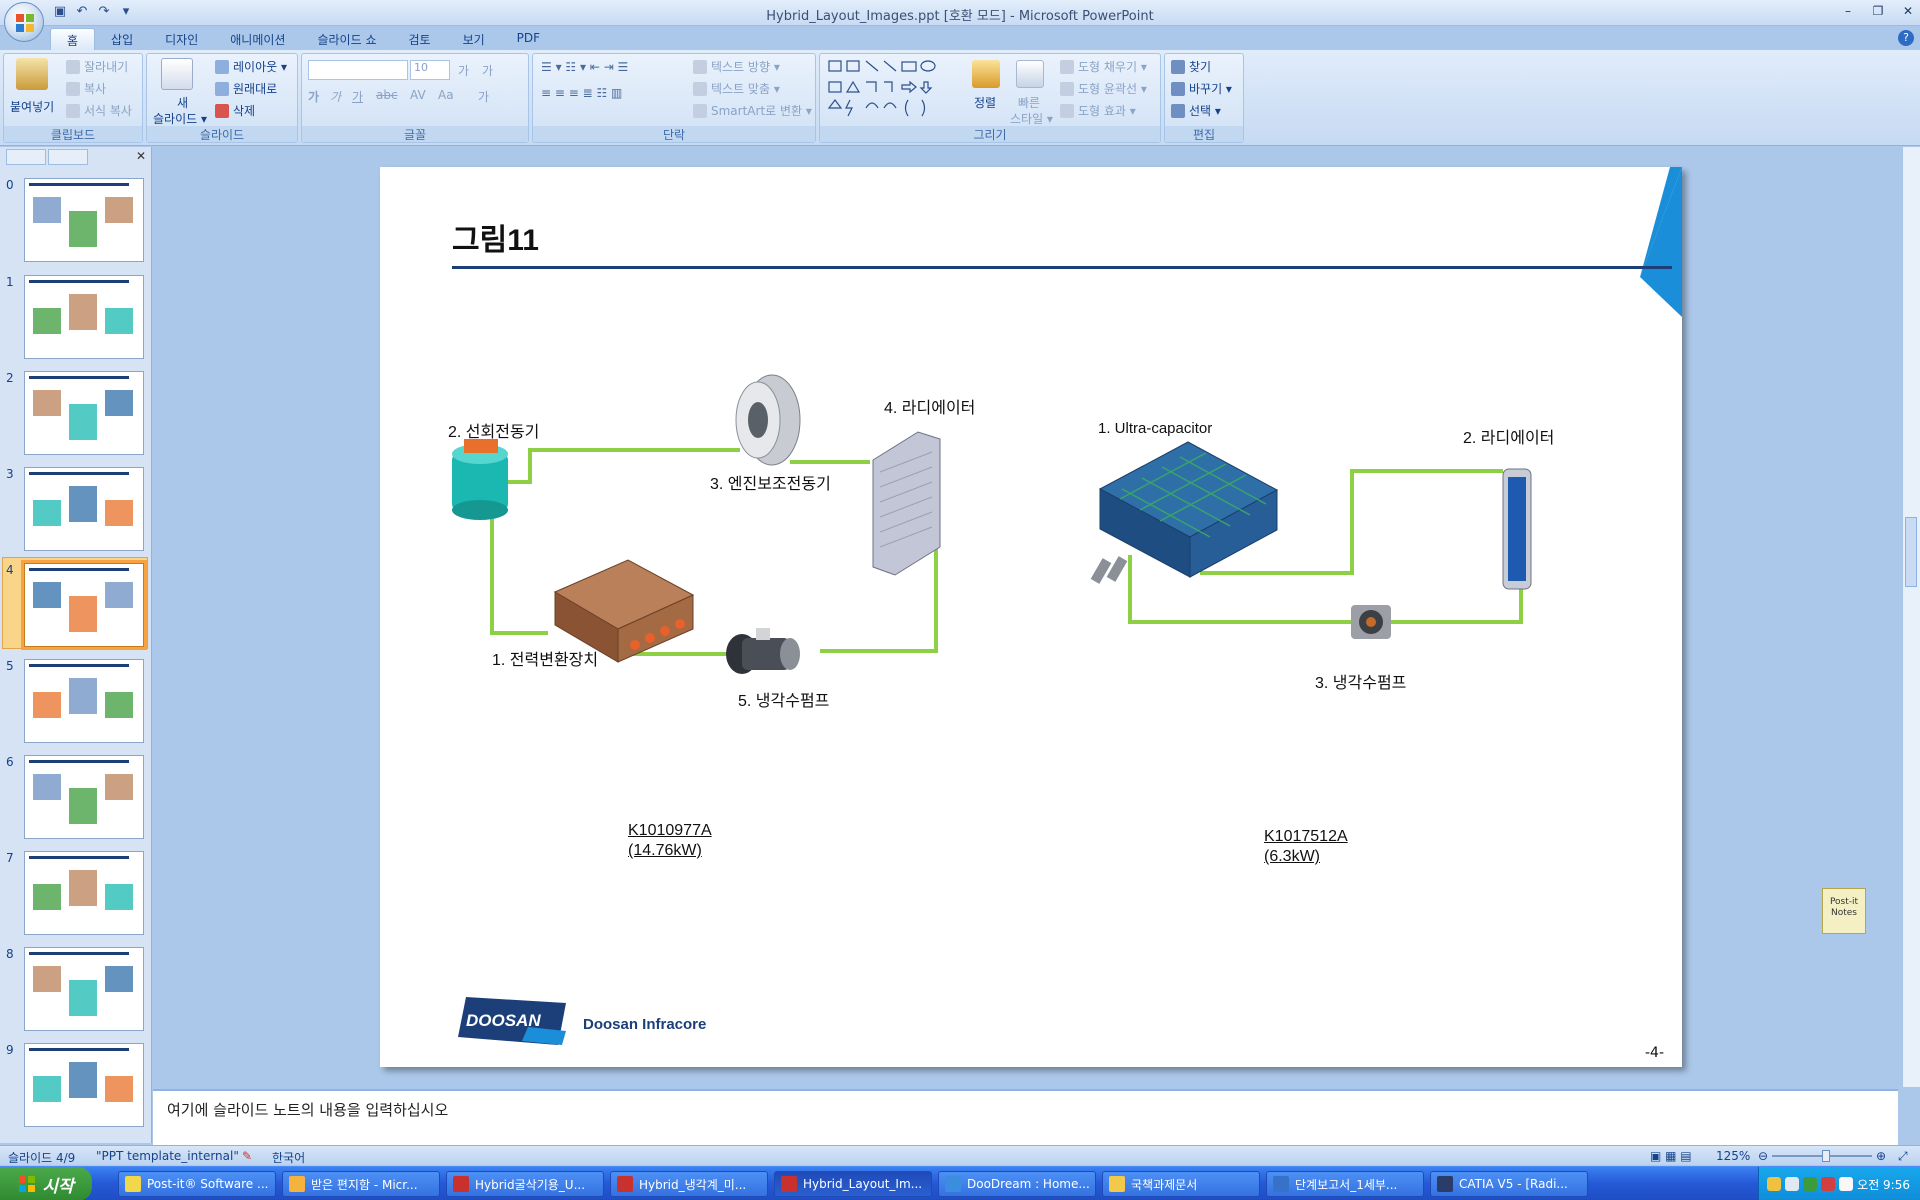 The width and height of the screenshot is (1920, 1200). What do you see at coordinates (1733, 1156) in the screenshot?
I see `zoom-level: 125%` at bounding box center [1733, 1156].